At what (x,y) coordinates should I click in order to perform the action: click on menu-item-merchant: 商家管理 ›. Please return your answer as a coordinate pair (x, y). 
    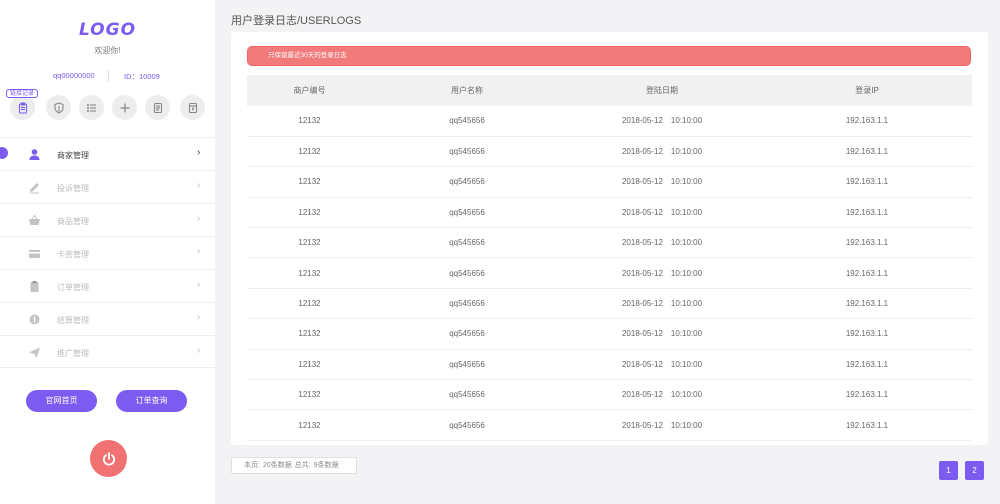
    Looking at the image, I should click on (107, 153).